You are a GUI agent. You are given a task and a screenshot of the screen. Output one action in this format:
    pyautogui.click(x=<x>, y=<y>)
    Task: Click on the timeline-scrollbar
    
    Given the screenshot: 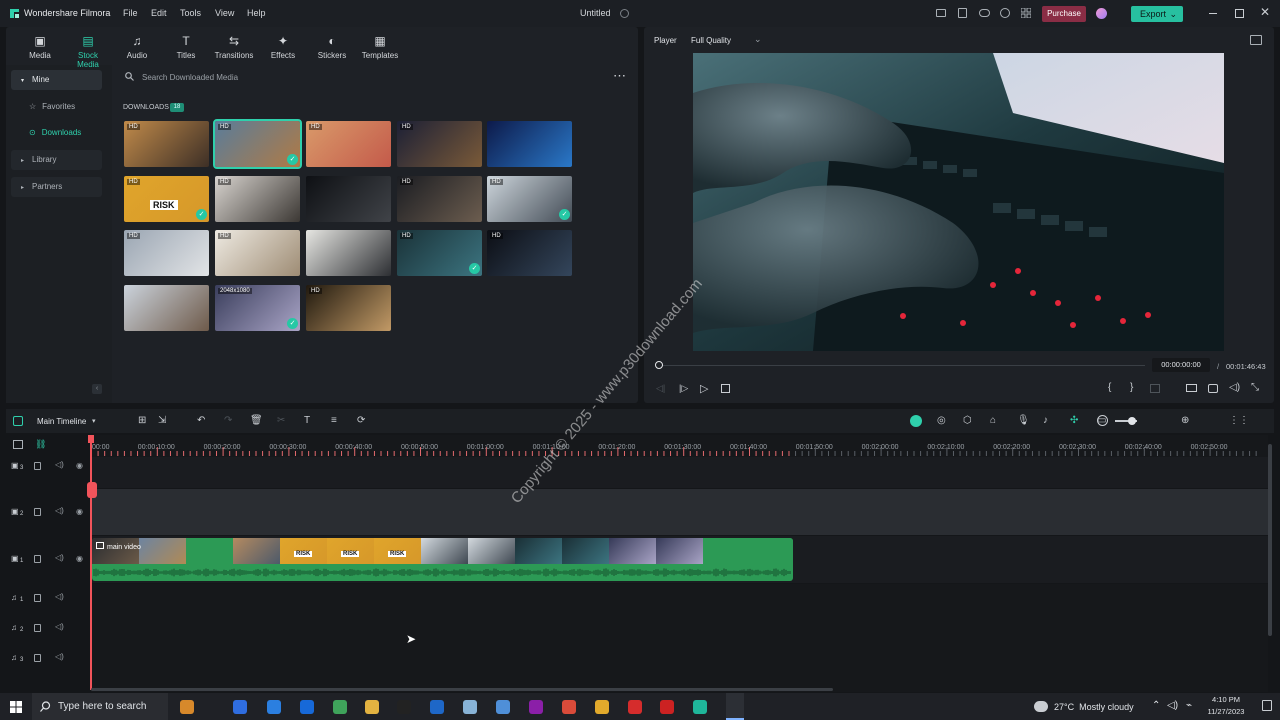 What is the action you would take?
    pyautogui.click(x=462, y=689)
    